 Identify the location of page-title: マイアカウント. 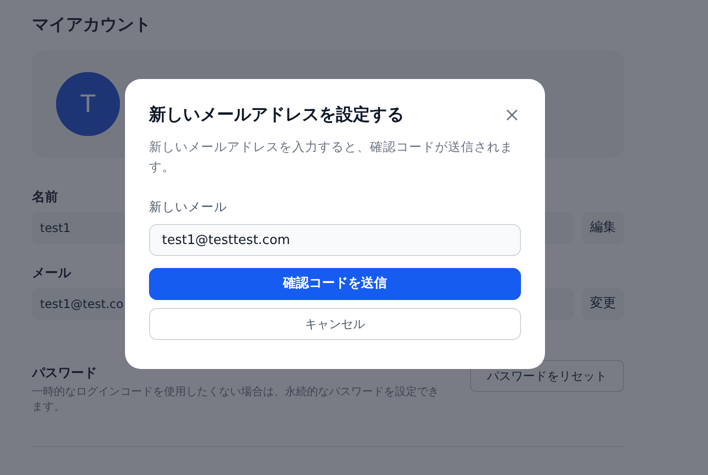
(92, 25).